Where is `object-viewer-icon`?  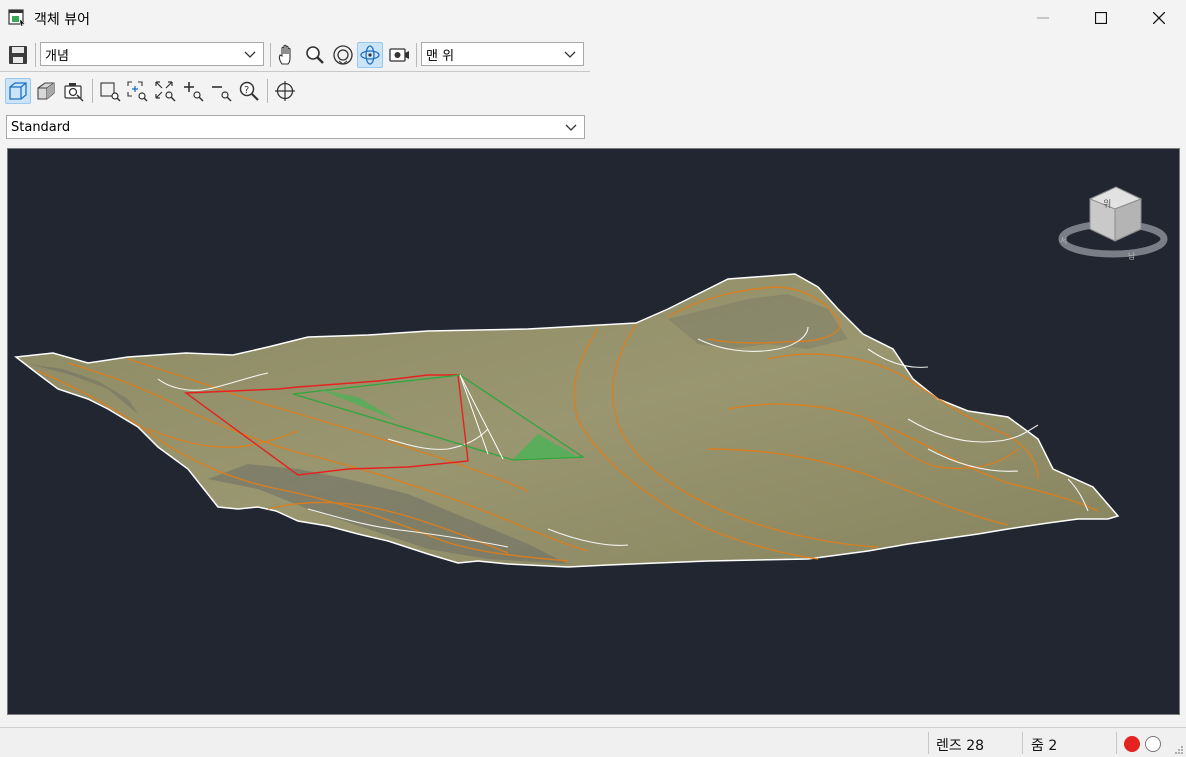
object-viewer-icon is located at coordinates (17, 17).